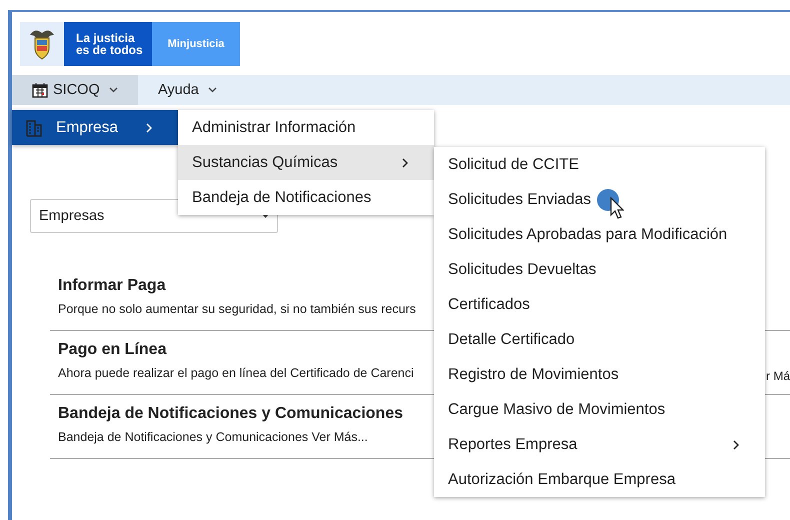 The image size is (790, 520). What do you see at coordinates (34, 127) in the screenshot?
I see `building-icon` at bounding box center [34, 127].